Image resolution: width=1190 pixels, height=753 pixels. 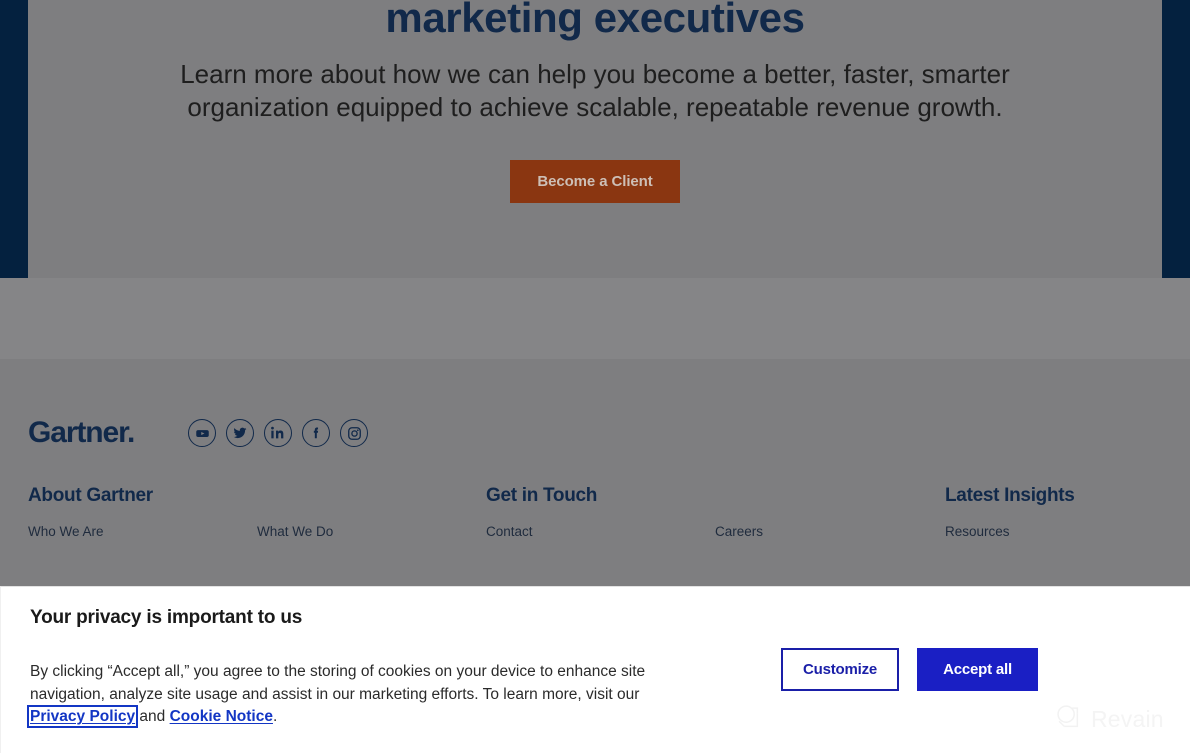 What do you see at coordinates (739, 532) in the screenshot?
I see `footer-link-careers: Careers` at bounding box center [739, 532].